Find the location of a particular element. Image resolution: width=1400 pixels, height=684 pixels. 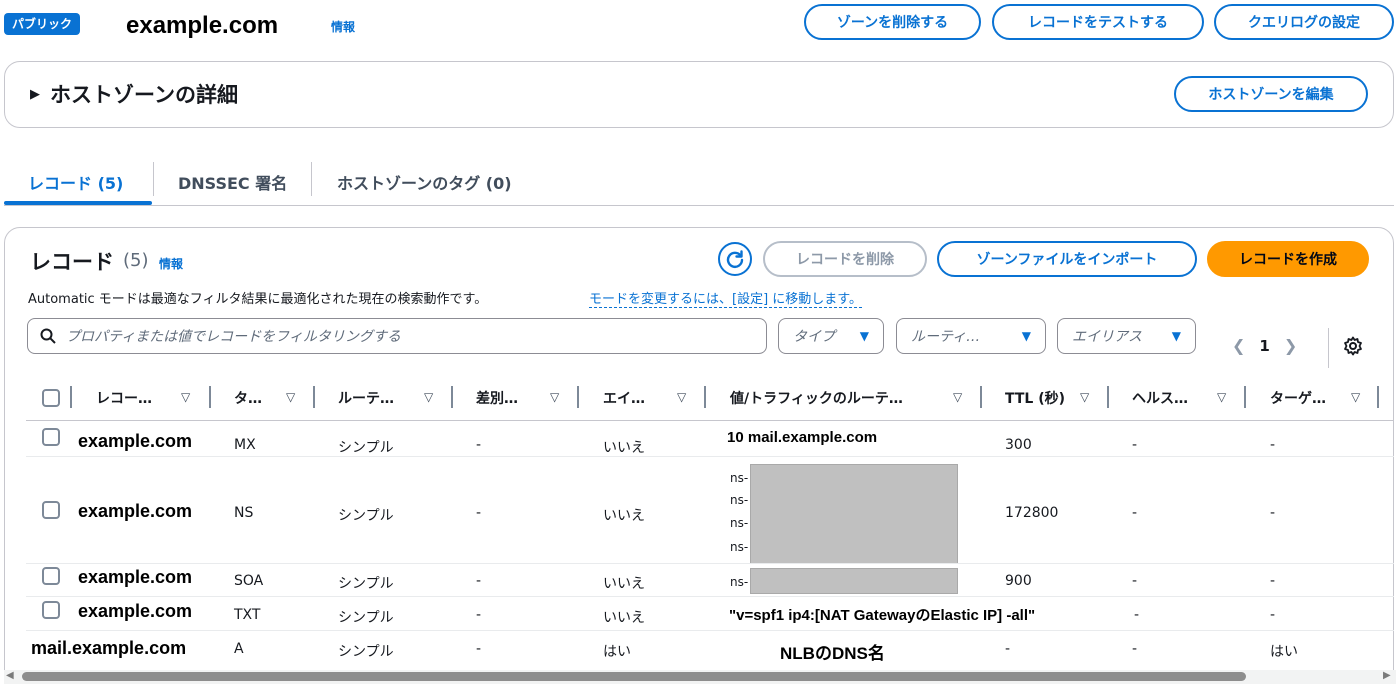

pager-divider is located at coordinates (1328, 348).